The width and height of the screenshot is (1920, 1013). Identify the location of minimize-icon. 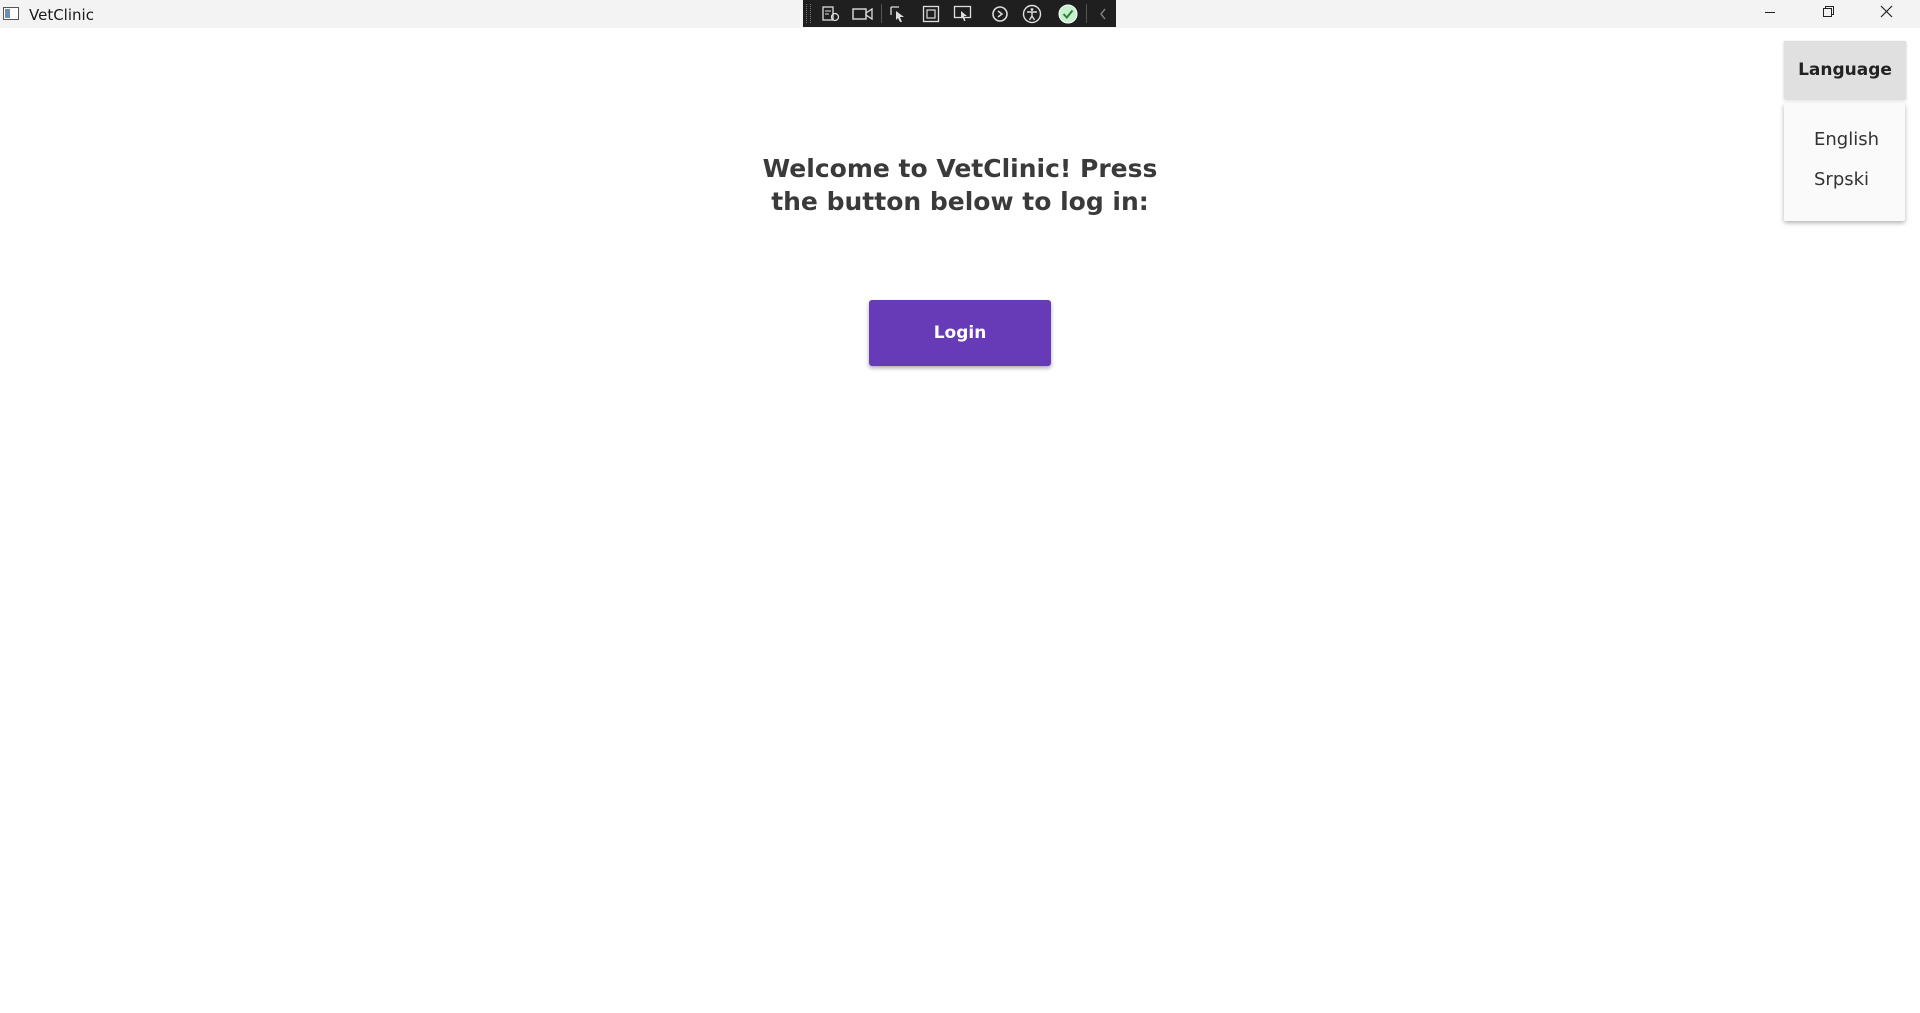
(1770, 14).